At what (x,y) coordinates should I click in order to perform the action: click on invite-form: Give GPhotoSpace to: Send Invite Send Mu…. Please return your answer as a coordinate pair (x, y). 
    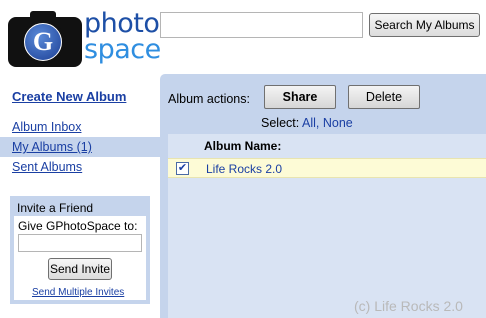
    Looking at the image, I should click on (80, 258).